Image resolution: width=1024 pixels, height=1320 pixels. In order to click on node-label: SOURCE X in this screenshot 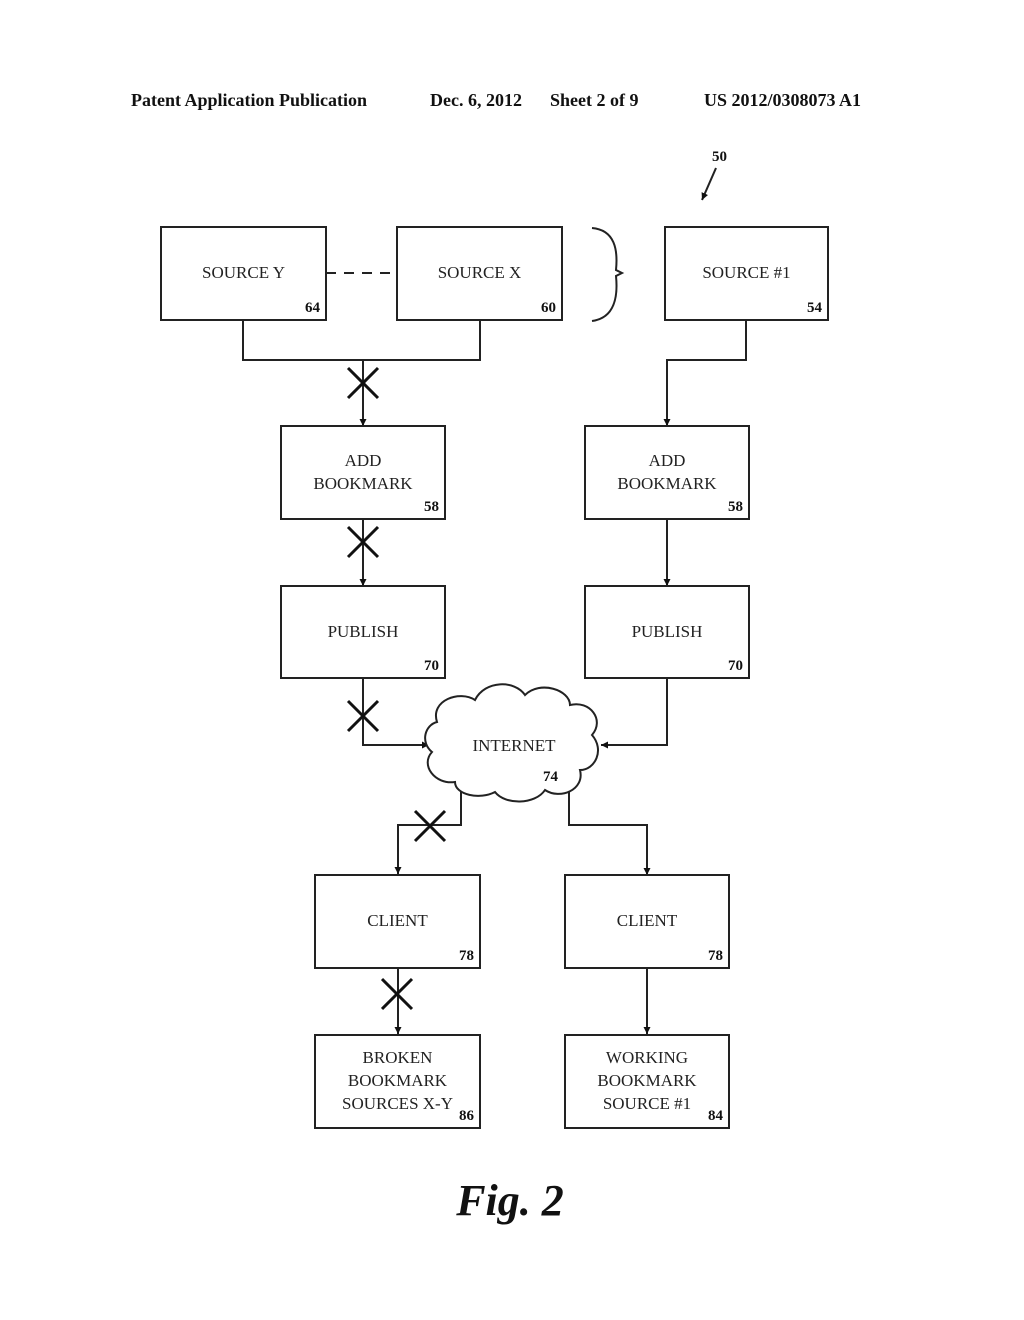, I will do `click(480, 272)`.